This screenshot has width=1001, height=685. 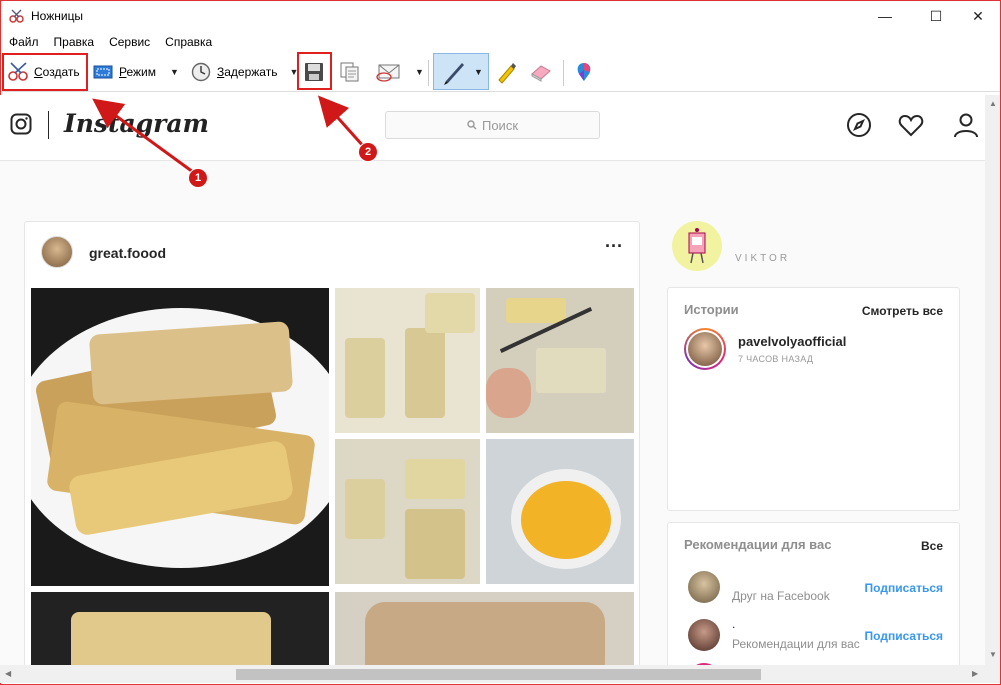 I want to click on horizontal-scroll-thumb, so click(x=498, y=674).